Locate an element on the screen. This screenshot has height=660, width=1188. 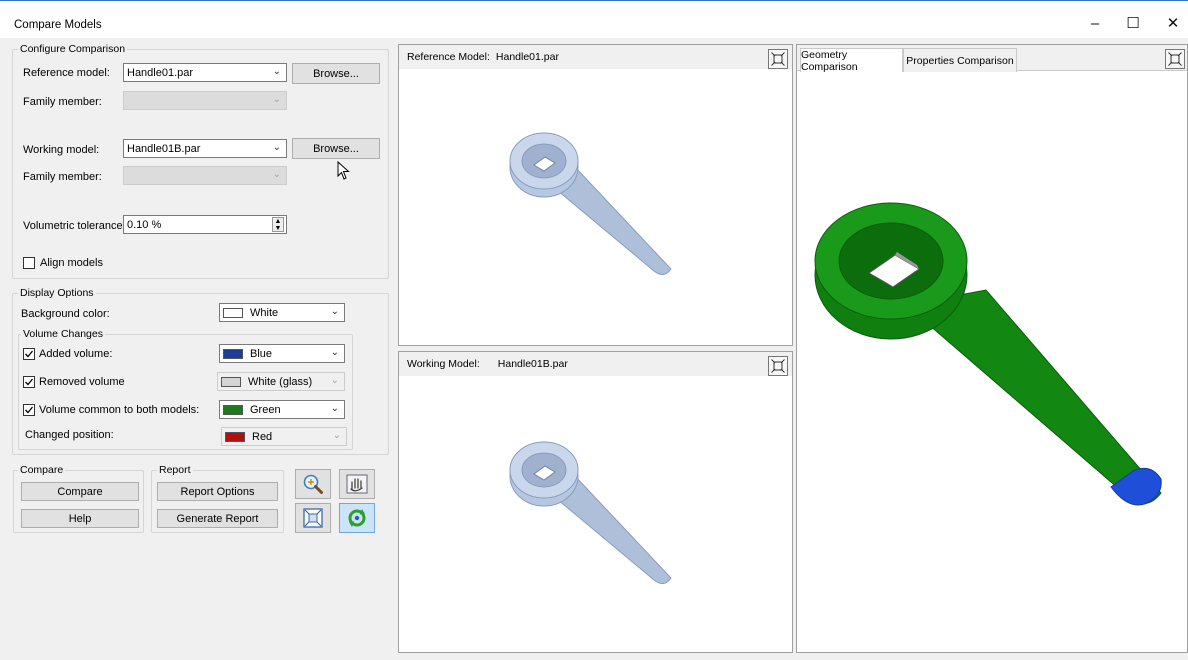
display-options-legend: Display Options is located at coordinates (57, 293).